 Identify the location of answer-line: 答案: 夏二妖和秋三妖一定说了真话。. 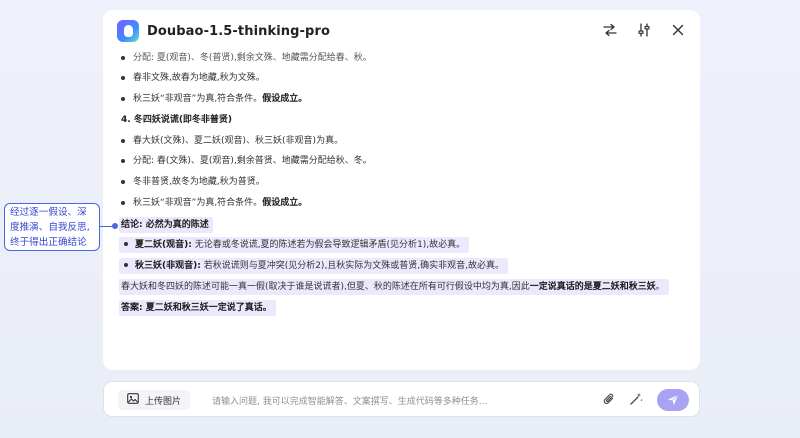
(197, 308).